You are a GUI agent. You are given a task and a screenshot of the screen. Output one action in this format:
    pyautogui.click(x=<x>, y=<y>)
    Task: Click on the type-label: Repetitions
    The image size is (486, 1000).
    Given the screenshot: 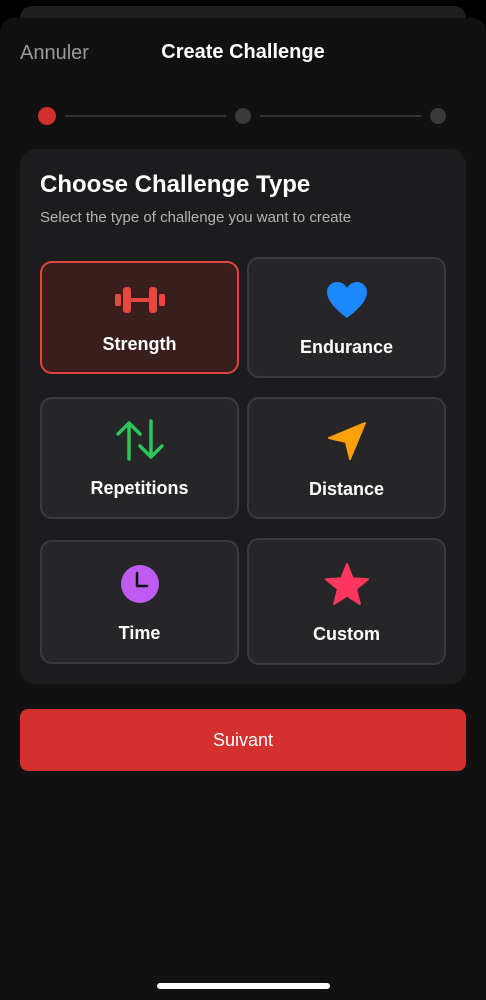 What is the action you would take?
    pyautogui.click(x=139, y=488)
    